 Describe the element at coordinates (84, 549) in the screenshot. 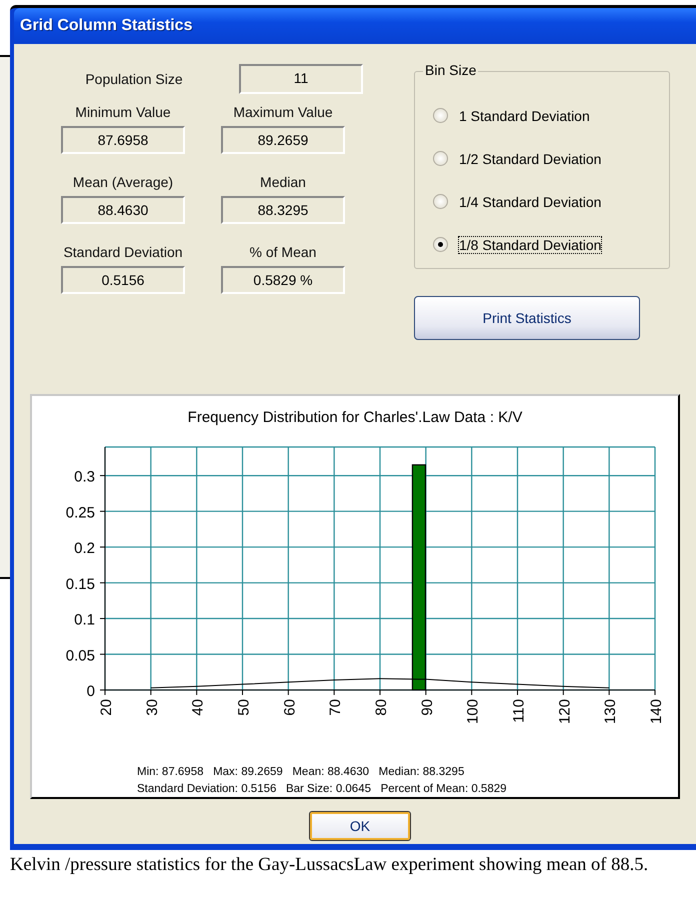

I see `y-tick-label: 0.2` at that location.